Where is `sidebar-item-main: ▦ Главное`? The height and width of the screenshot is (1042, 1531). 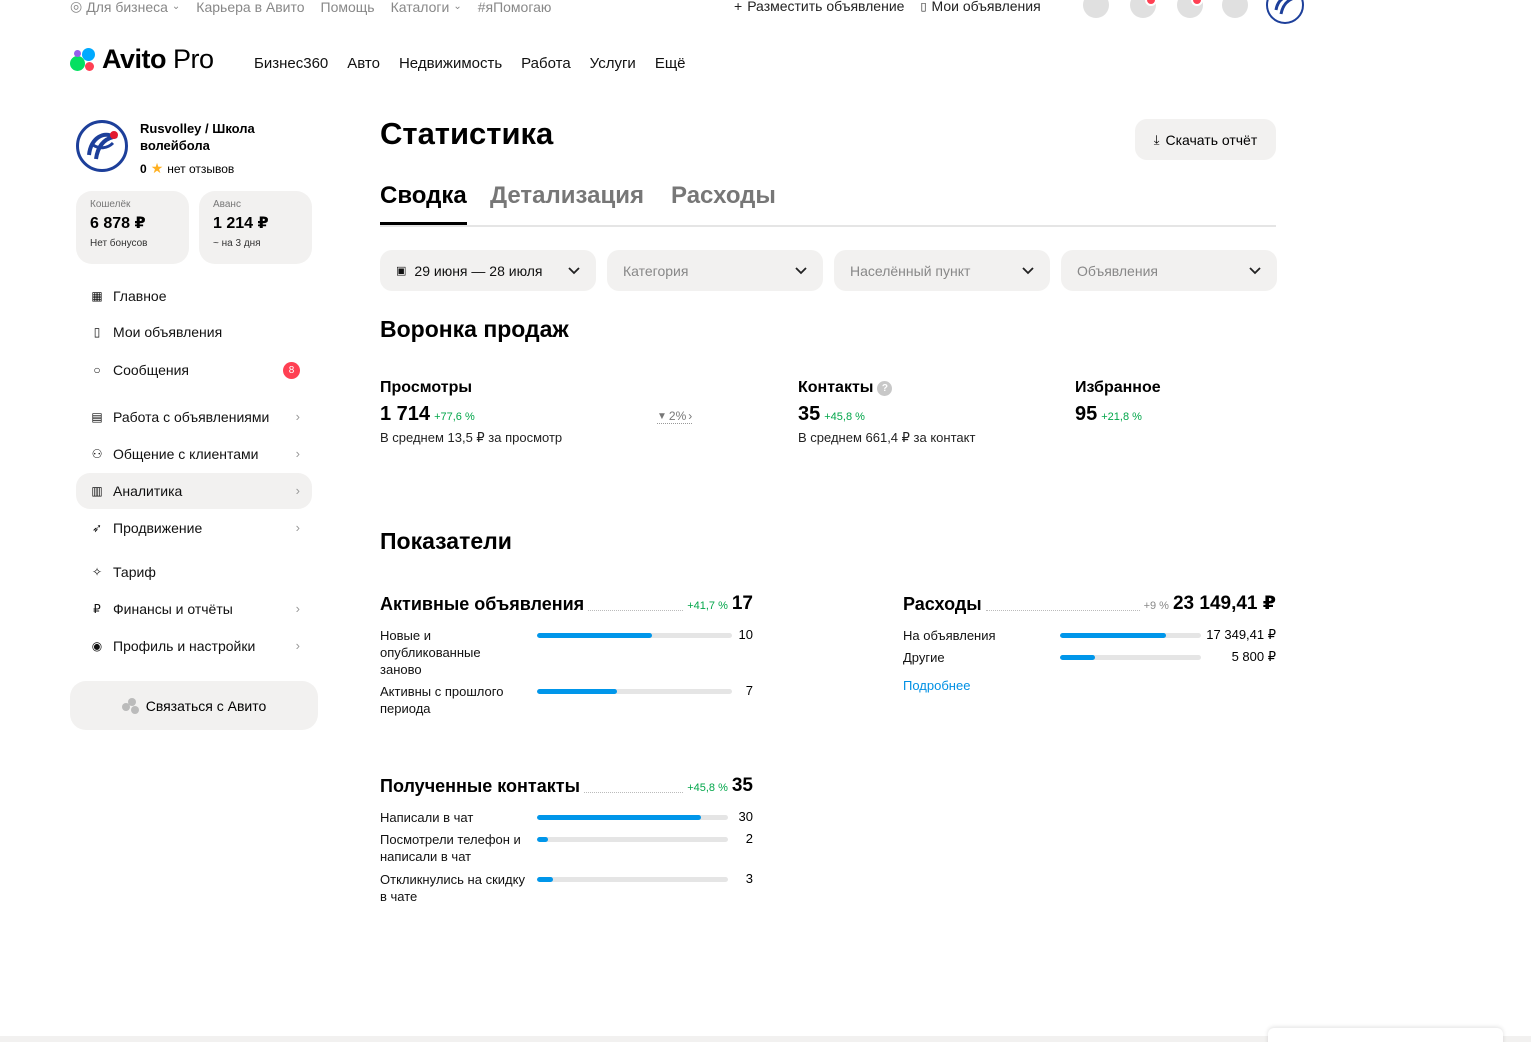
sidebar-item-main: ▦ Главное is located at coordinates (194, 296).